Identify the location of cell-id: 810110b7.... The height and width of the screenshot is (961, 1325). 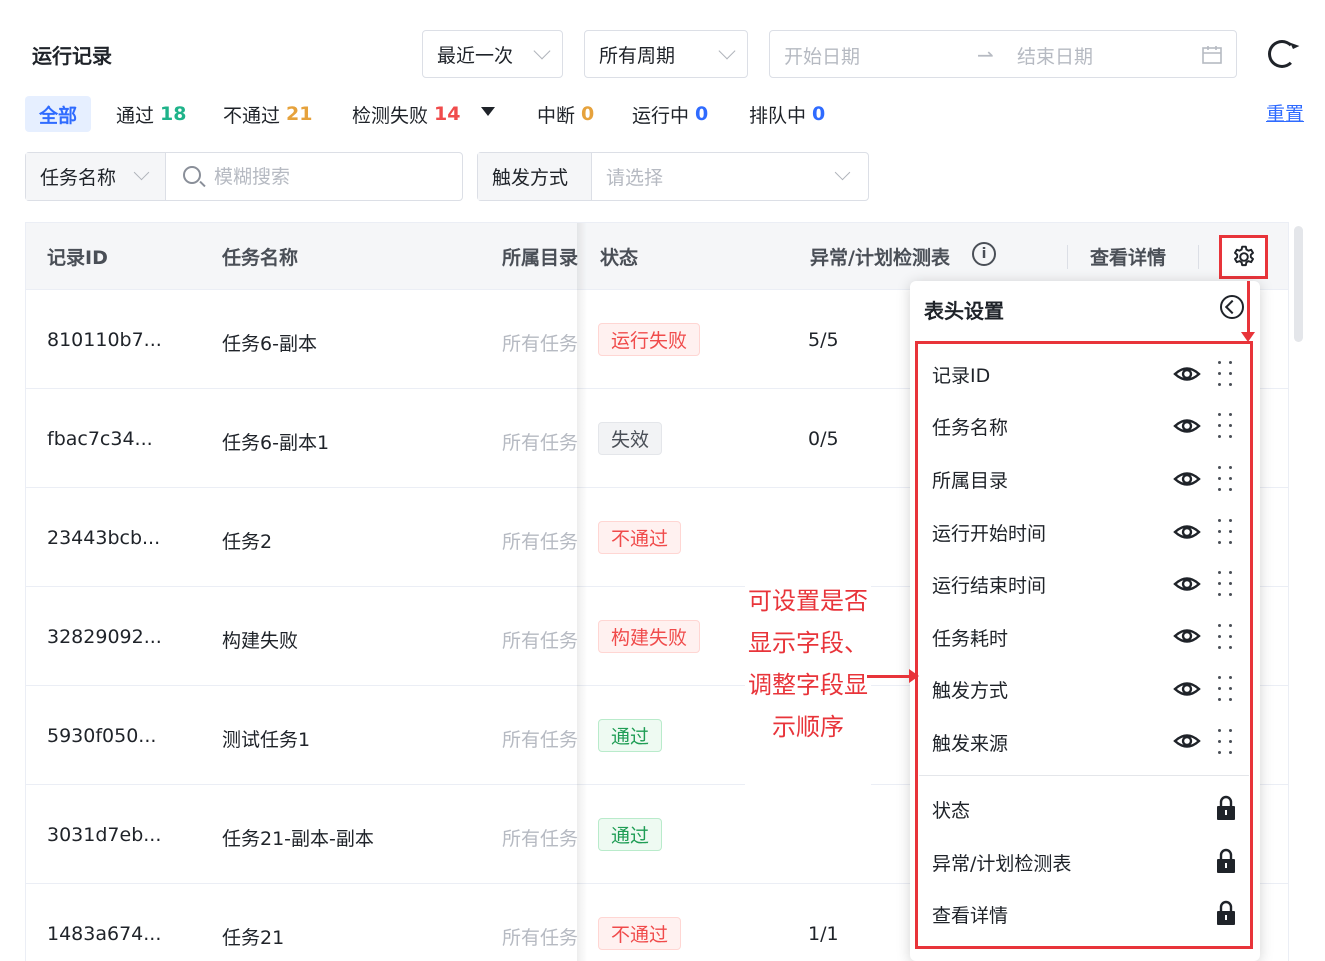
(104, 340).